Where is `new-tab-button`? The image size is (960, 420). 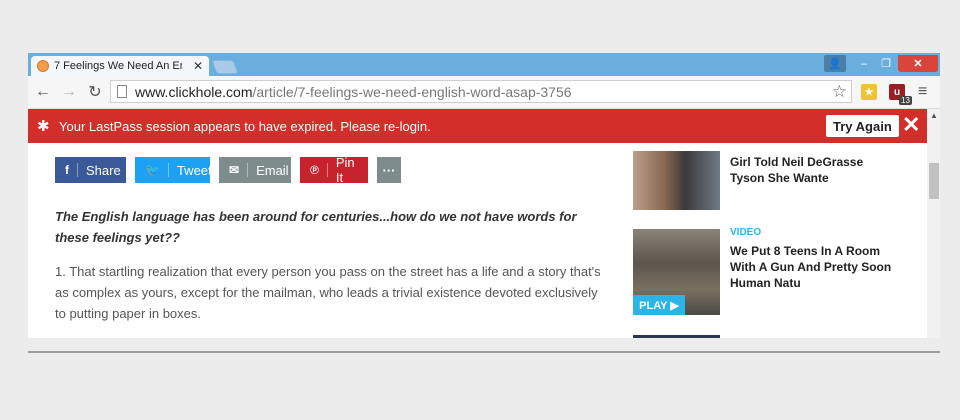
new-tab-button is located at coordinates (225, 67).